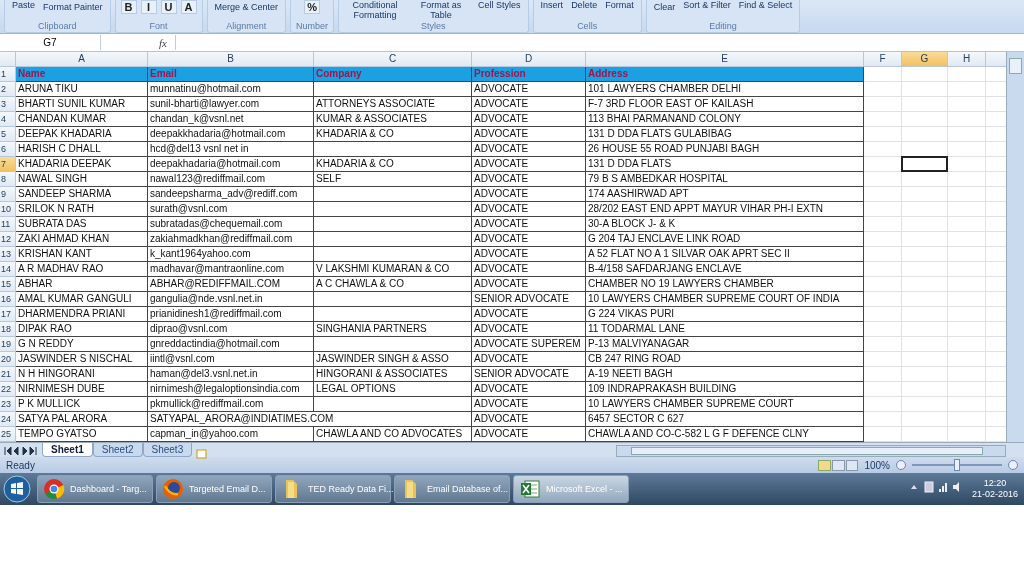  I want to click on row-header: 19, so click(8, 344).